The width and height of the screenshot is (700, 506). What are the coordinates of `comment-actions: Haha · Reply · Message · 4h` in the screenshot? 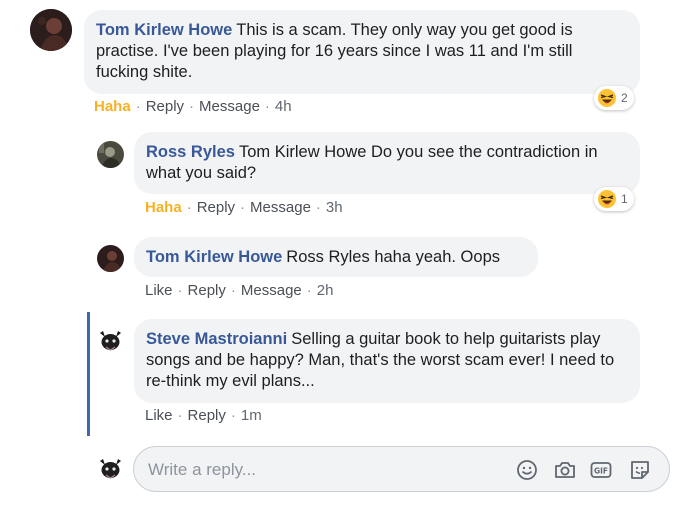 It's located at (193, 106).